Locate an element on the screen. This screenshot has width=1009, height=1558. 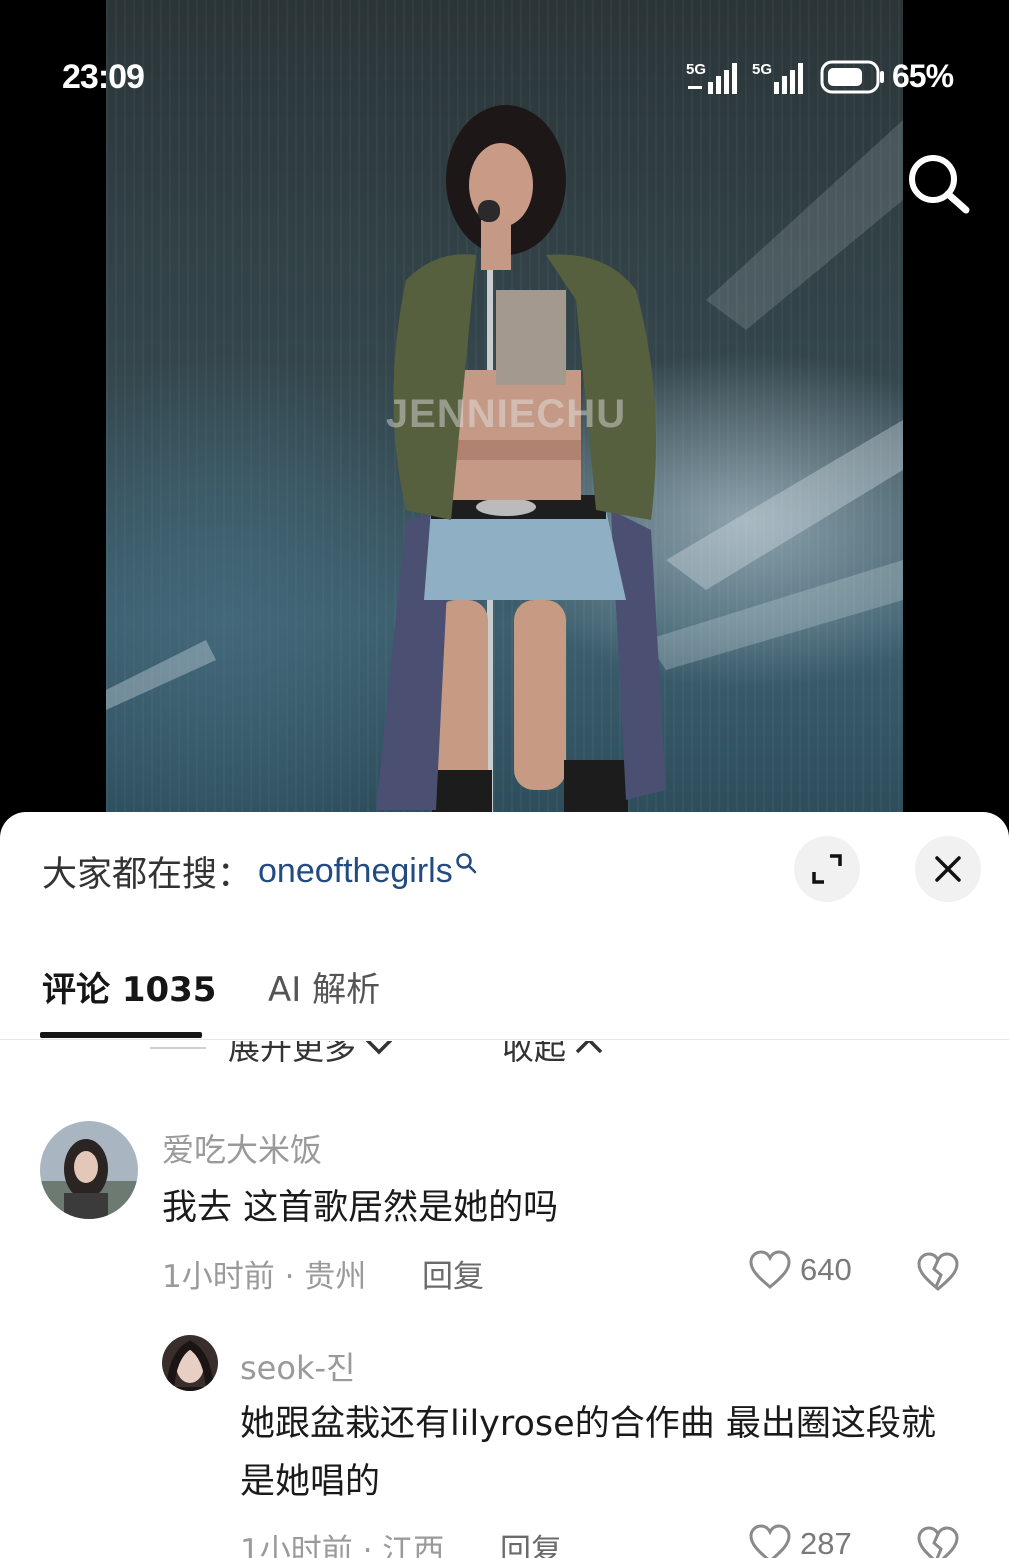
status-icons: 5G 5G 65% is located at coordinates (821, 78).